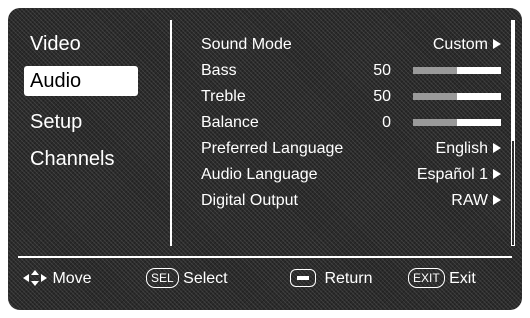  Describe the element at coordinates (469, 200) in the screenshot. I see `digital-output-value: RAW` at that location.